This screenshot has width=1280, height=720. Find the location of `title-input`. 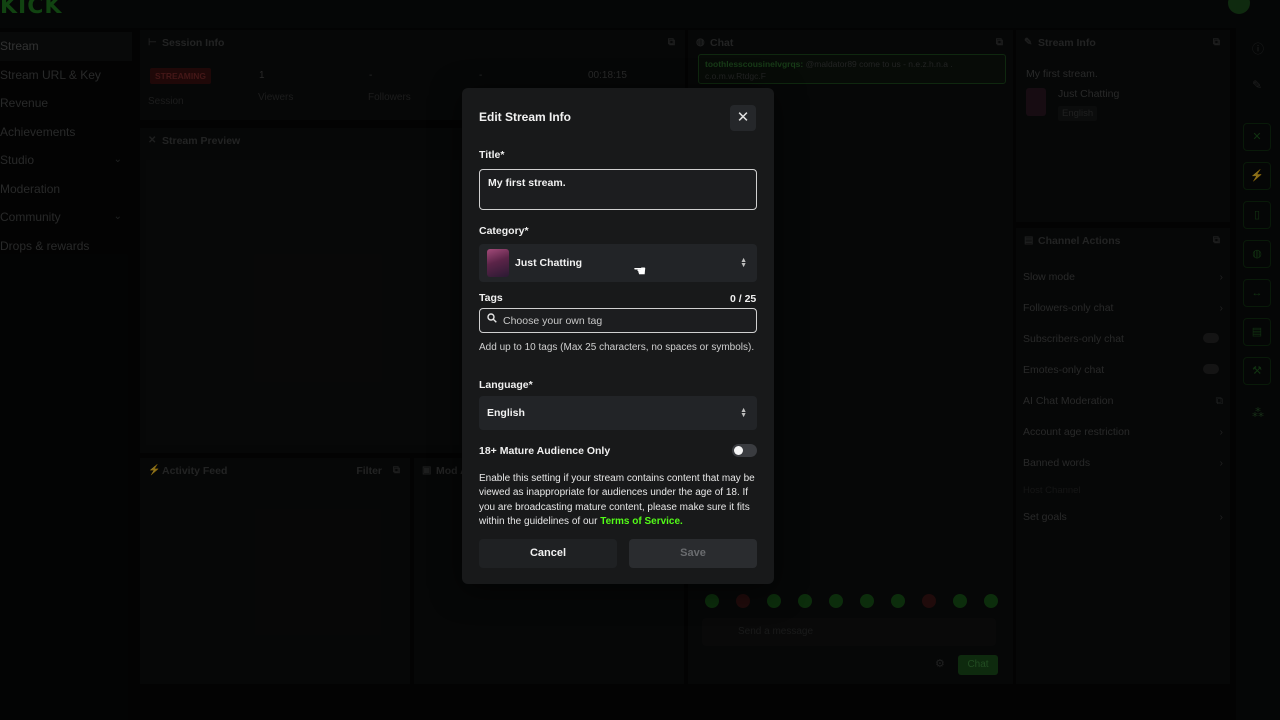

title-input is located at coordinates (618, 189).